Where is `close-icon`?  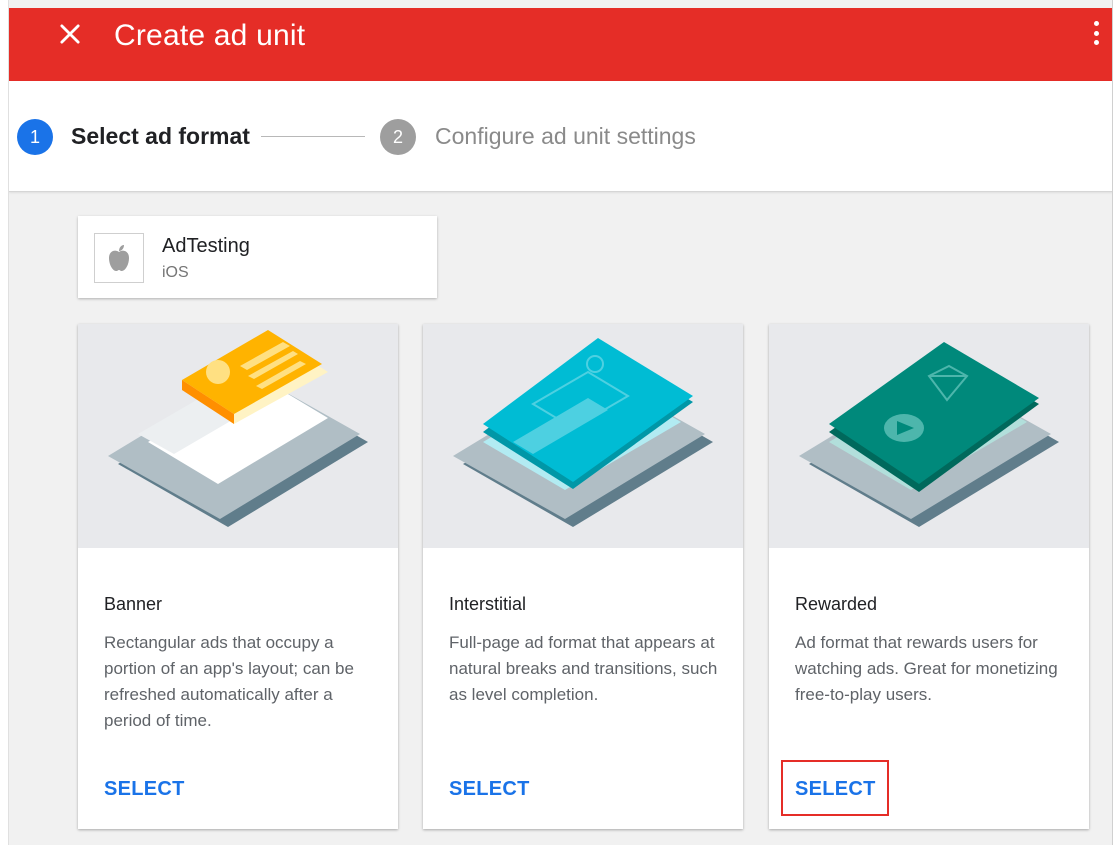
close-icon is located at coordinates (70, 34).